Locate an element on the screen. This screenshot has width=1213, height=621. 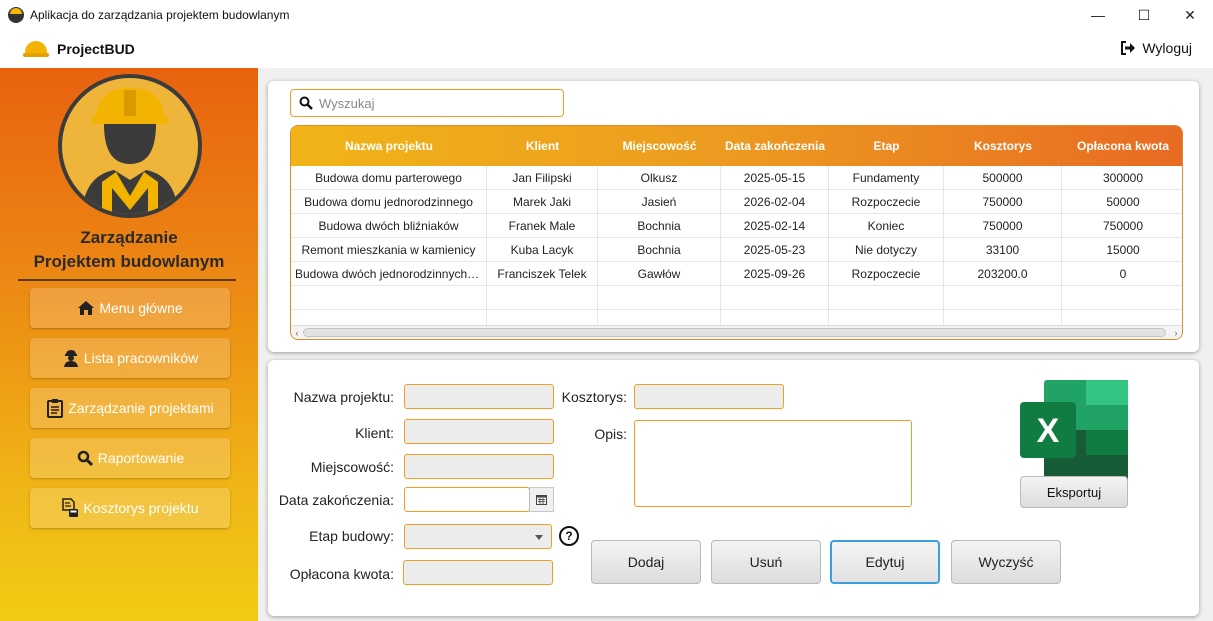
excel-export: X Eksportuj is located at coordinates (1074, 444).